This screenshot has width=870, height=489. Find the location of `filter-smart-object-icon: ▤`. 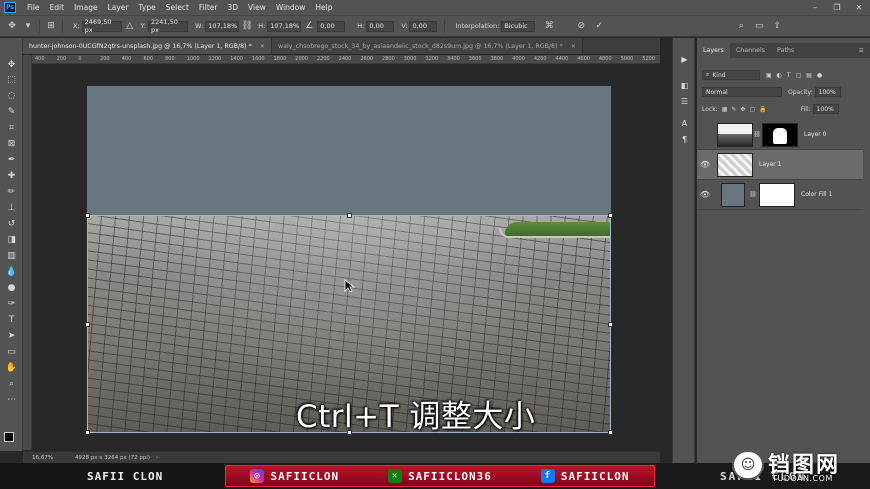

filter-smart-object-icon: ▤ is located at coordinates (809, 75).